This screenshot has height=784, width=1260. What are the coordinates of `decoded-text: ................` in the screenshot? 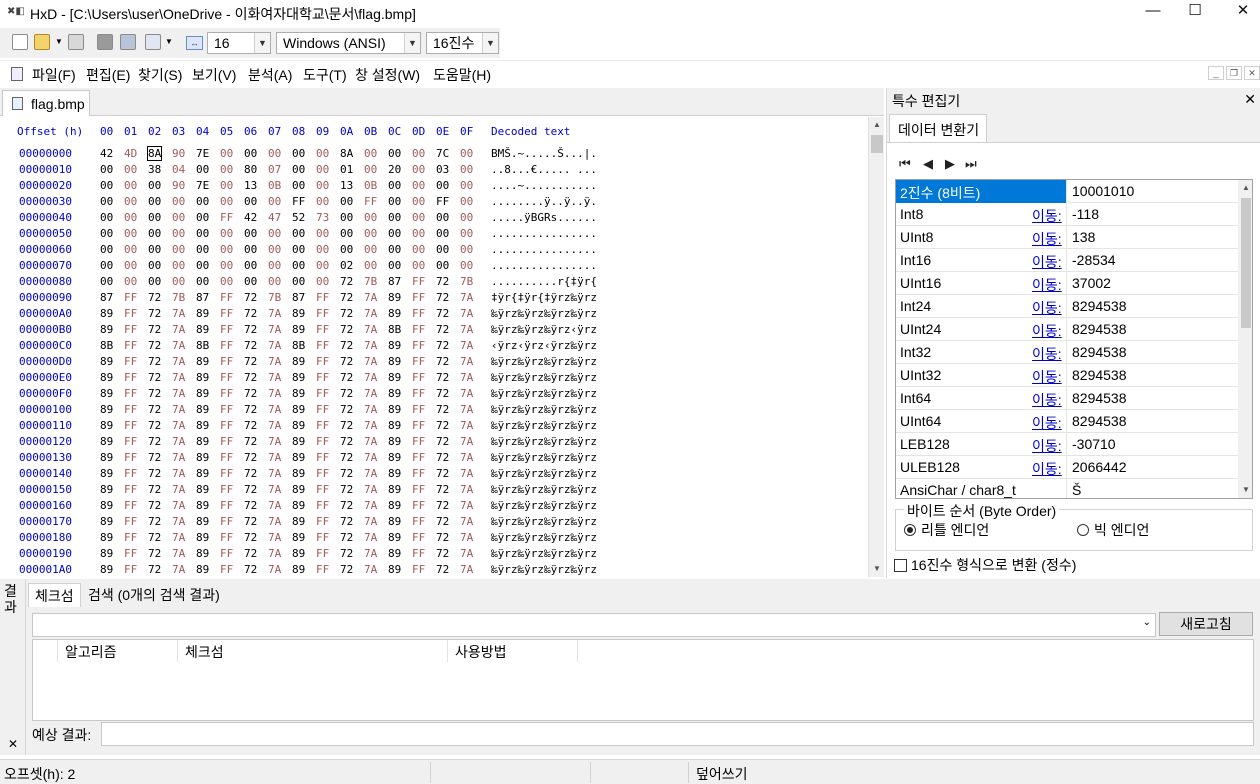 It's located at (544, 249).